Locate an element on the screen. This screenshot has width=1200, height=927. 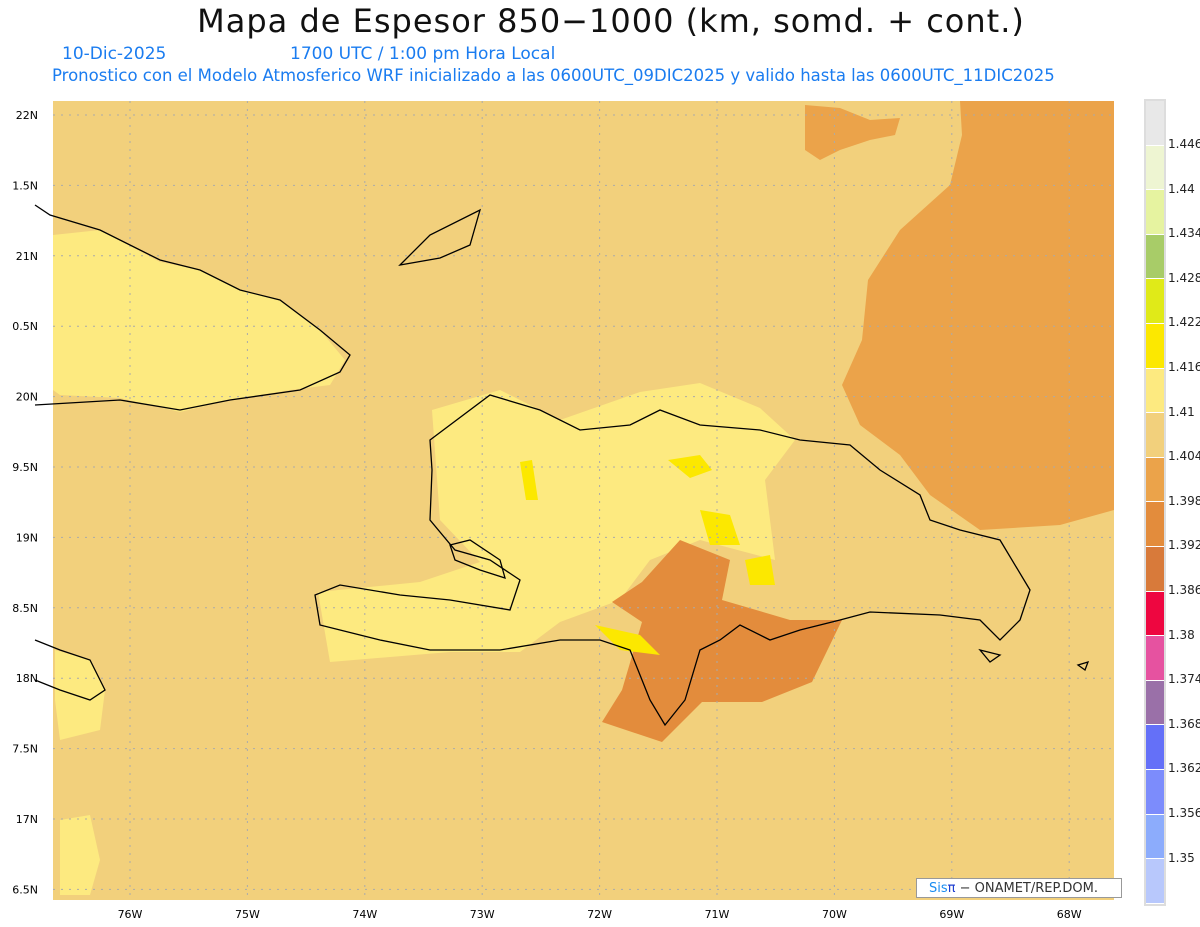
lat-label: 7.5N is located at coordinates (25, 749).